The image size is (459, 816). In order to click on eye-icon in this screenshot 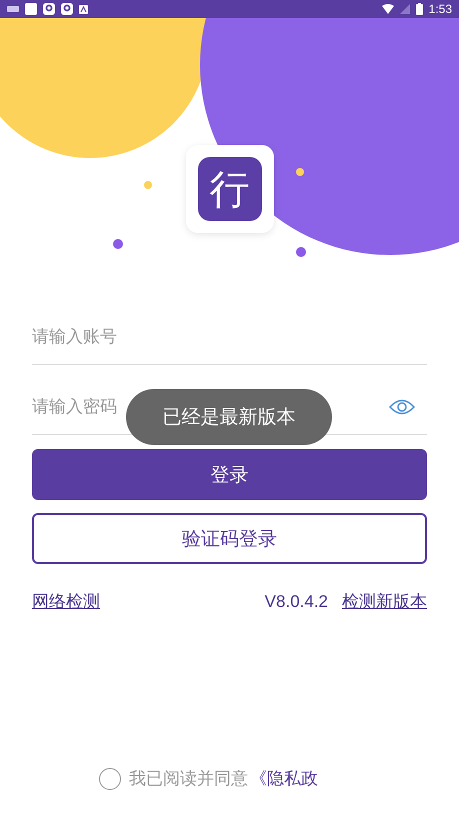, I will do `click(402, 406)`.